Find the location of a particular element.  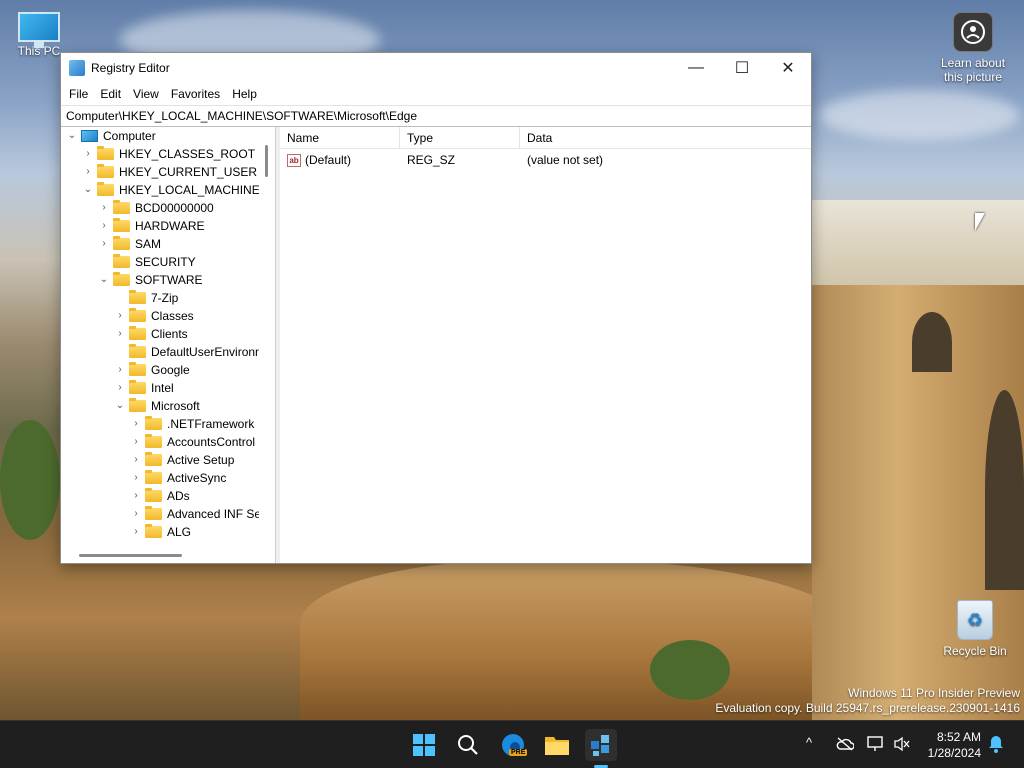

tree-node: 7-Zip is located at coordinates (160, 298).